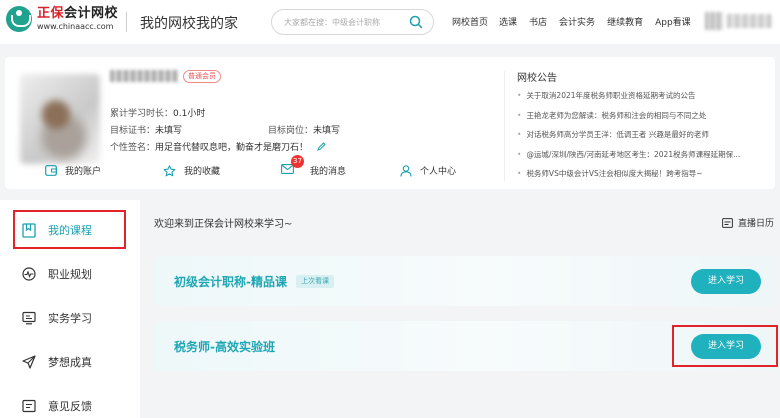 The width and height of the screenshot is (780, 418). I want to click on top-nav: 网校首页 选课 书店 会计实务 继续教育 App看课, so click(577, 21).